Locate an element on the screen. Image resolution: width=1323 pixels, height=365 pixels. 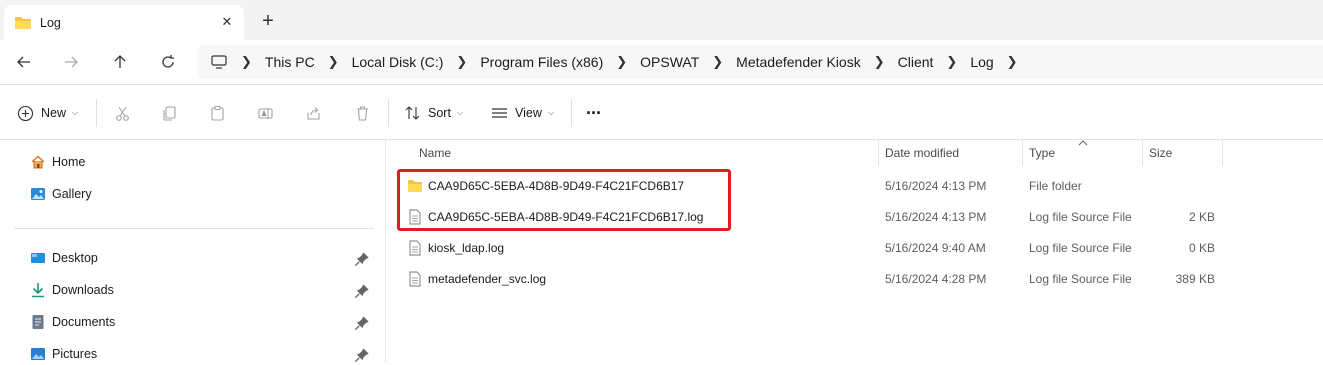
nav-item-documents: Documents is located at coordinates (205, 322).